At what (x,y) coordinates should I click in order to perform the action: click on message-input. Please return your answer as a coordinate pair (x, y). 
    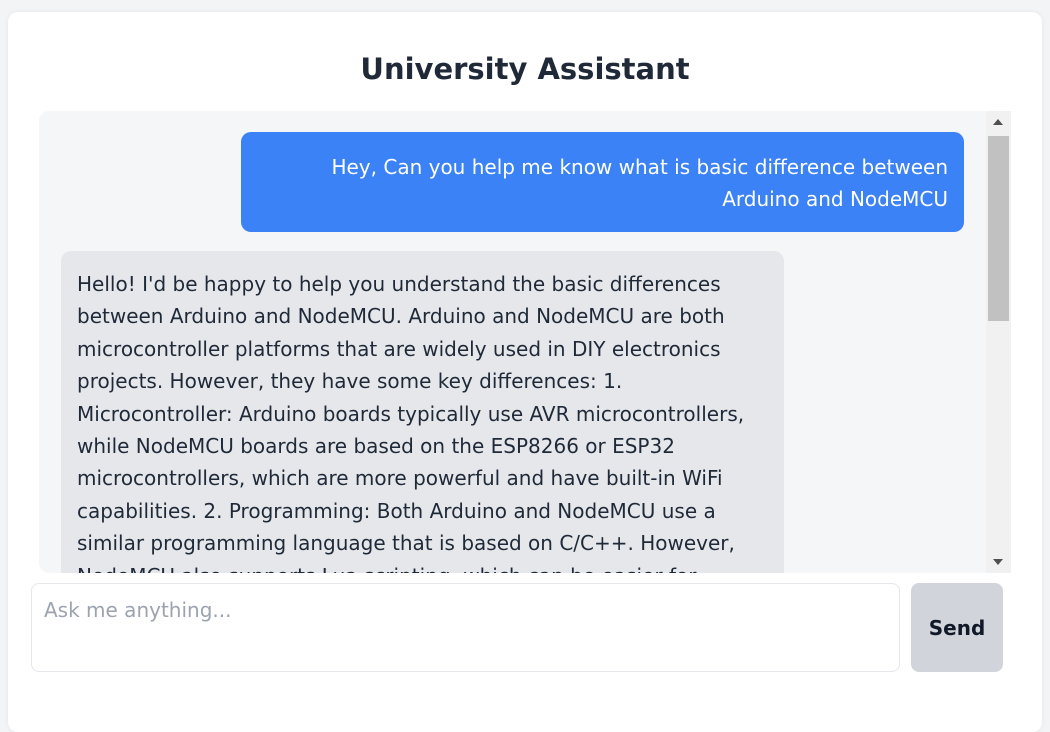
    Looking at the image, I should click on (465, 627).